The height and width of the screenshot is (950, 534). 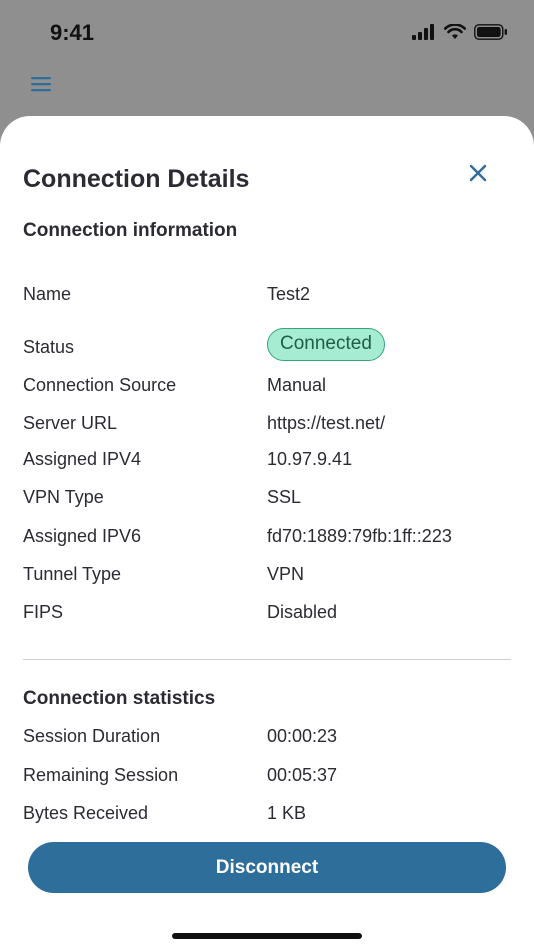 I want to click on vpn-type-value: SSL, so click(x=284, y=497).